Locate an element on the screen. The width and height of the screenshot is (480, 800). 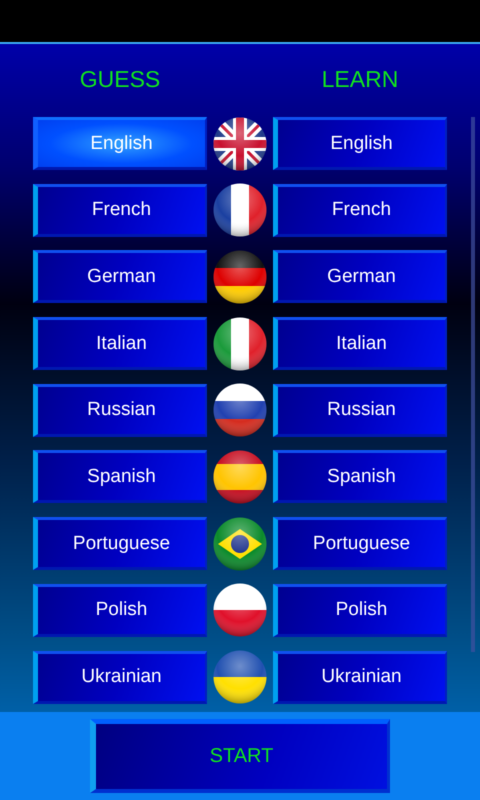
guess-language-button: French is located at coordinates (120, 210).